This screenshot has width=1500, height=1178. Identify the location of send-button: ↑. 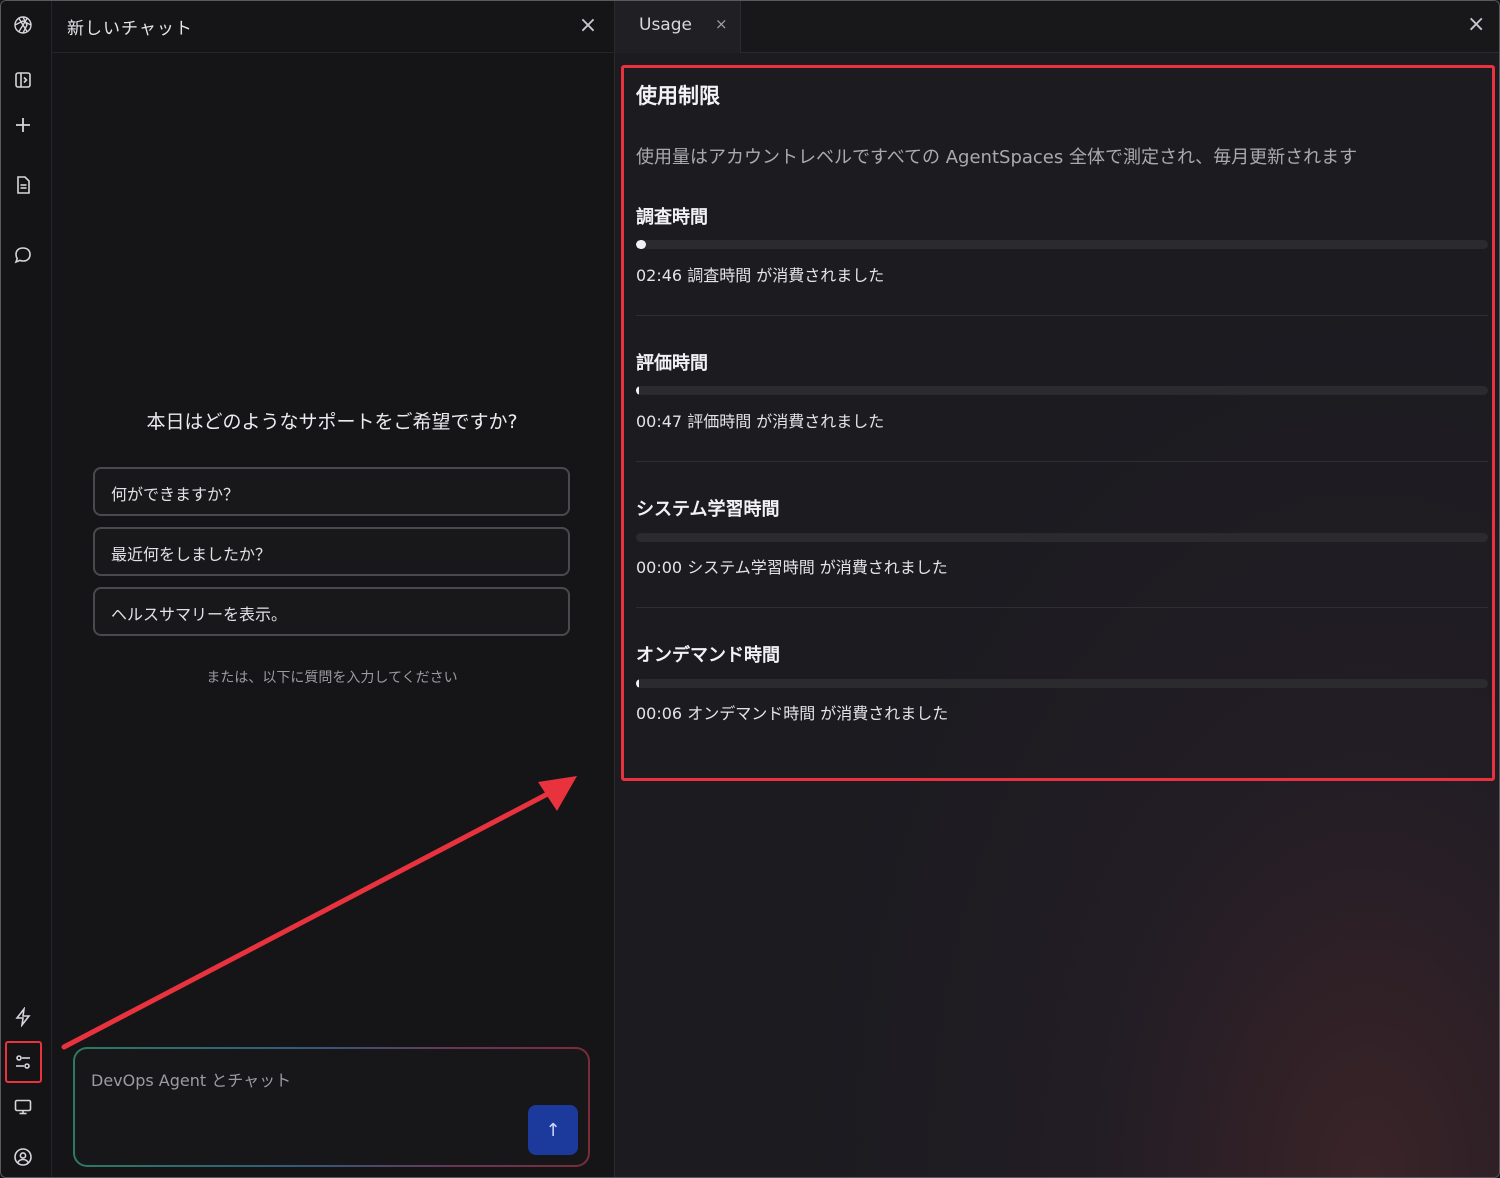
(553, 1130).